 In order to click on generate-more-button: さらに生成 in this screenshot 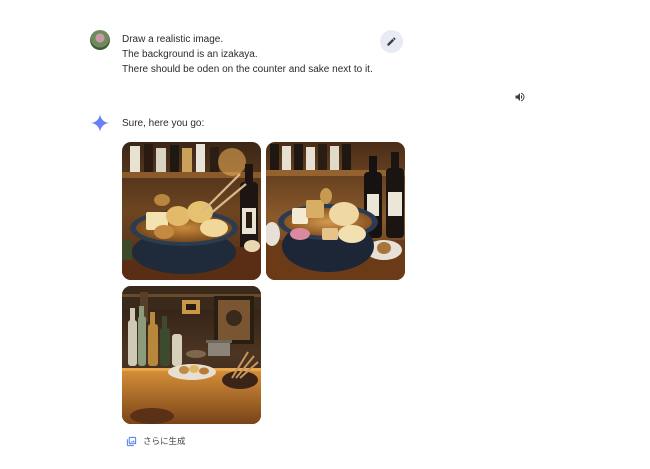, I will do `click(156, 441)`.